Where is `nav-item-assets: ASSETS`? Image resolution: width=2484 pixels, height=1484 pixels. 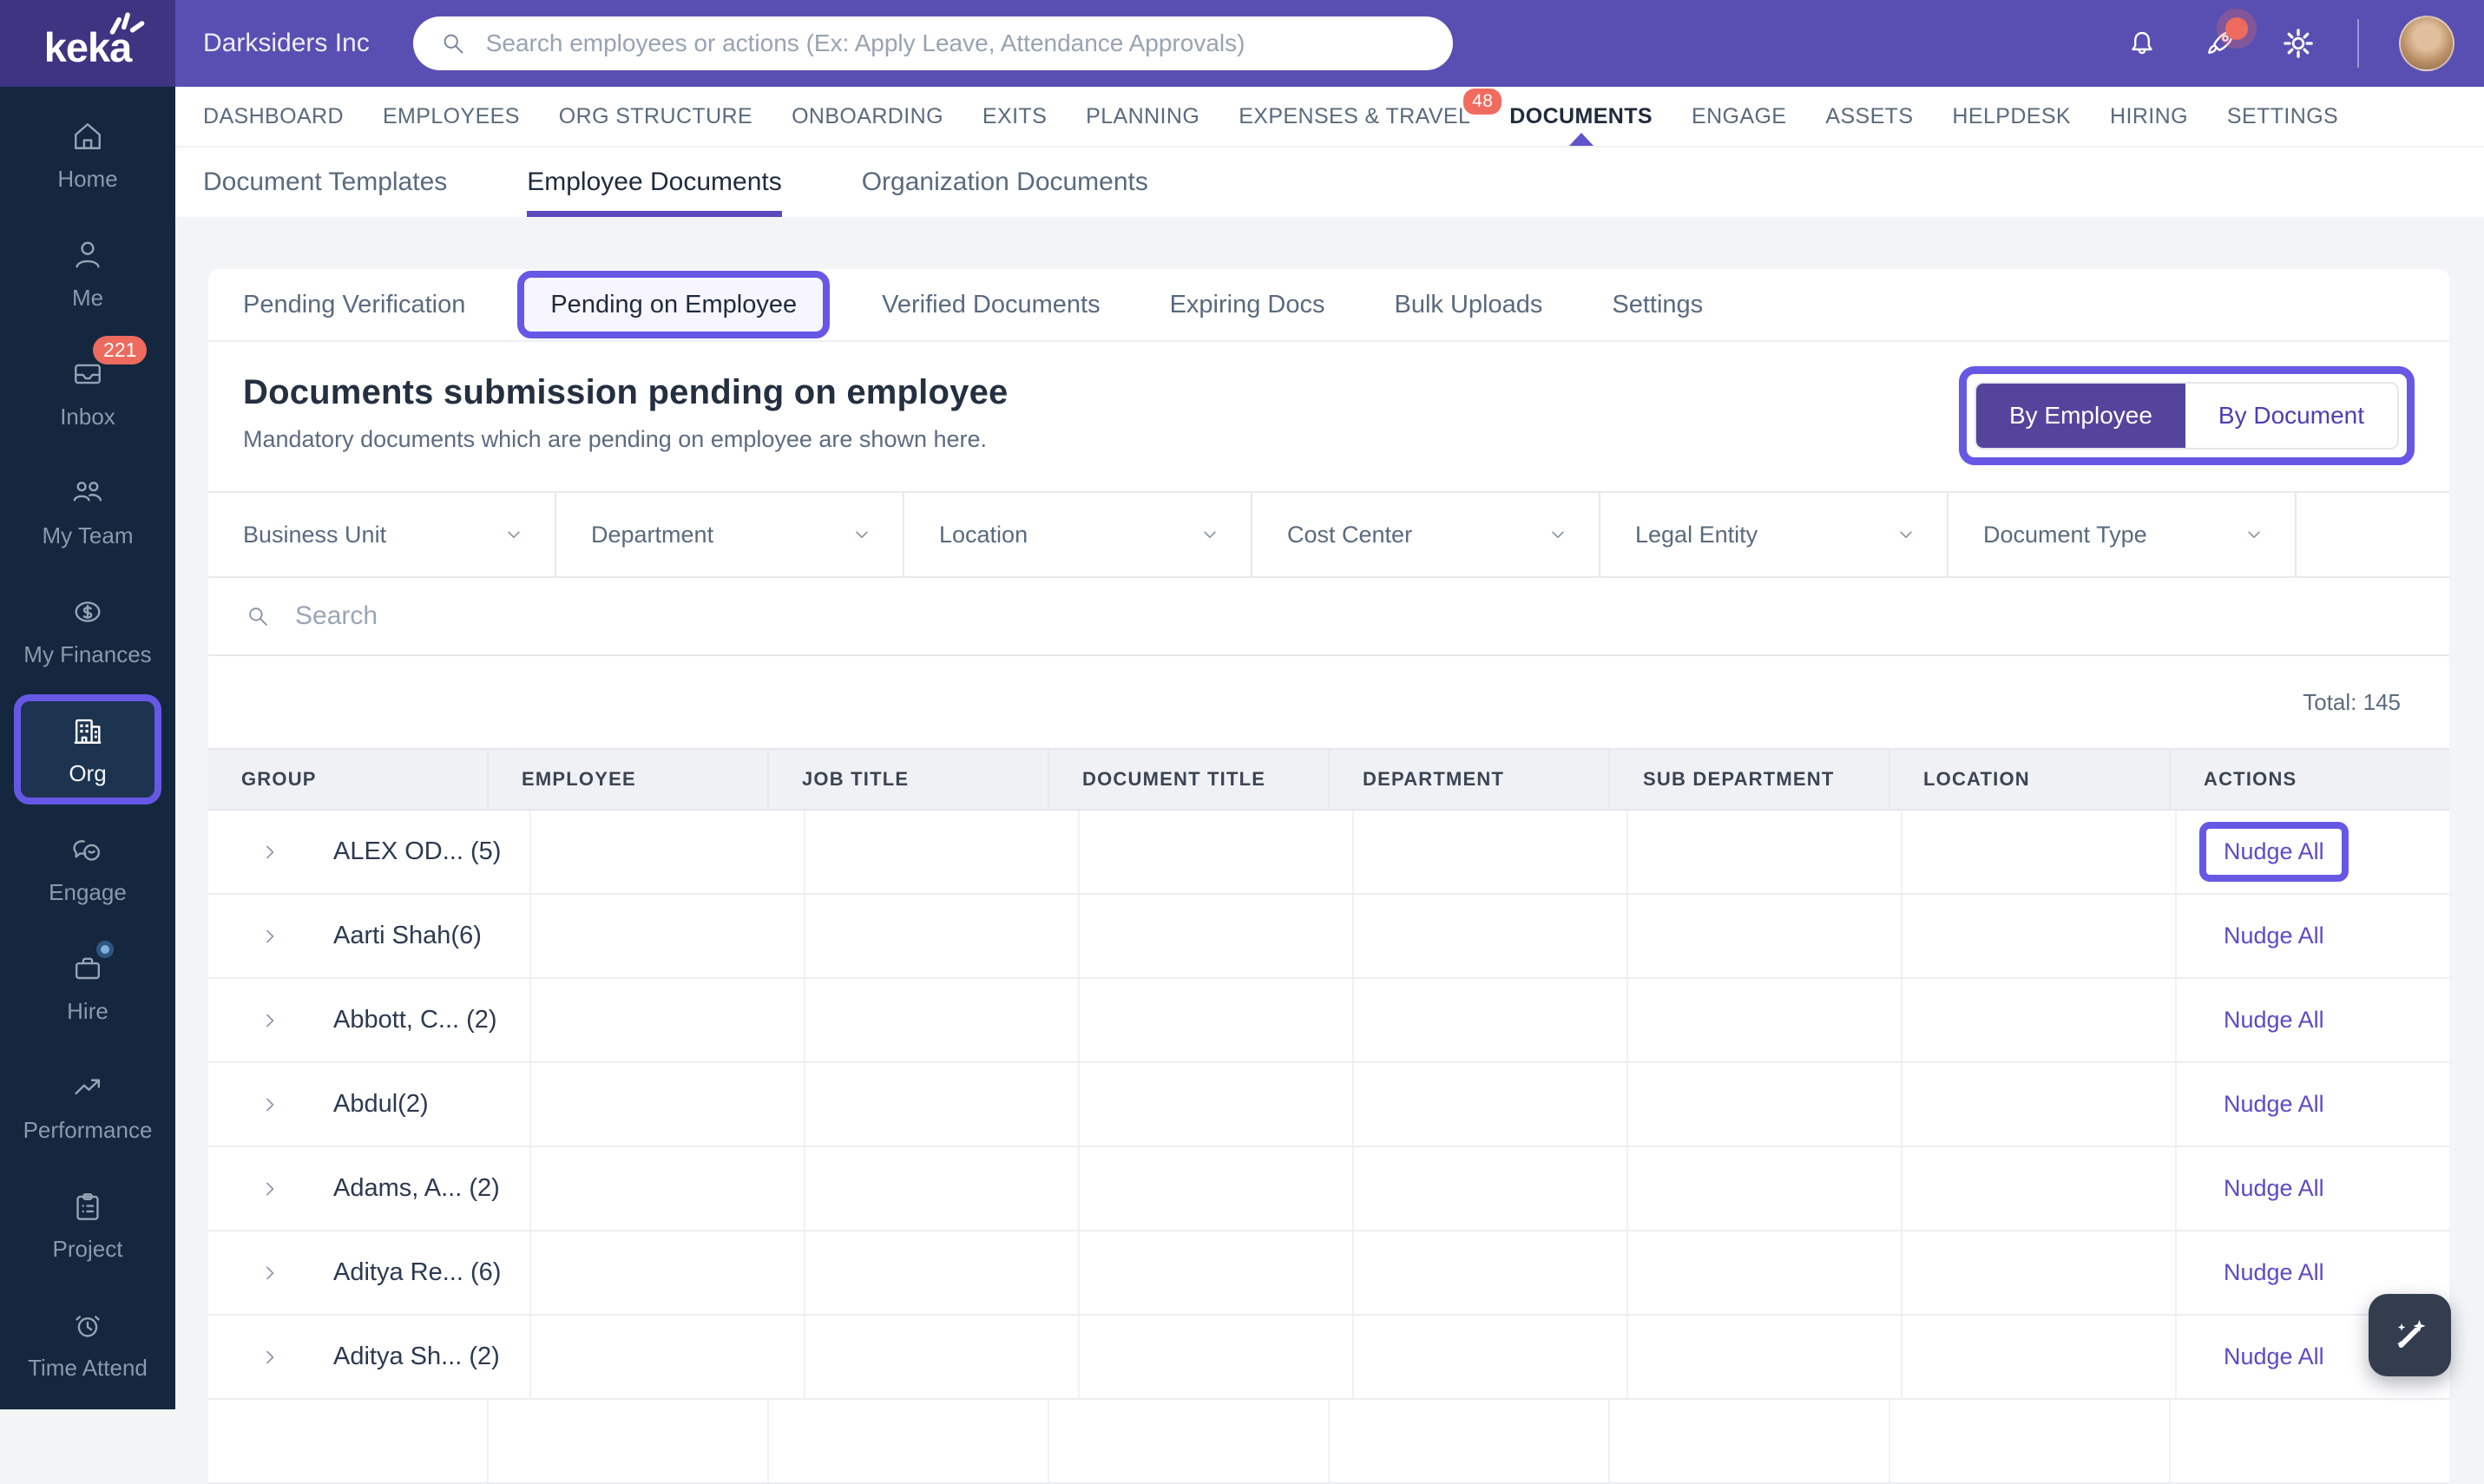
nav-item-assets: ASSETS is located at coordinates (1869, 116).